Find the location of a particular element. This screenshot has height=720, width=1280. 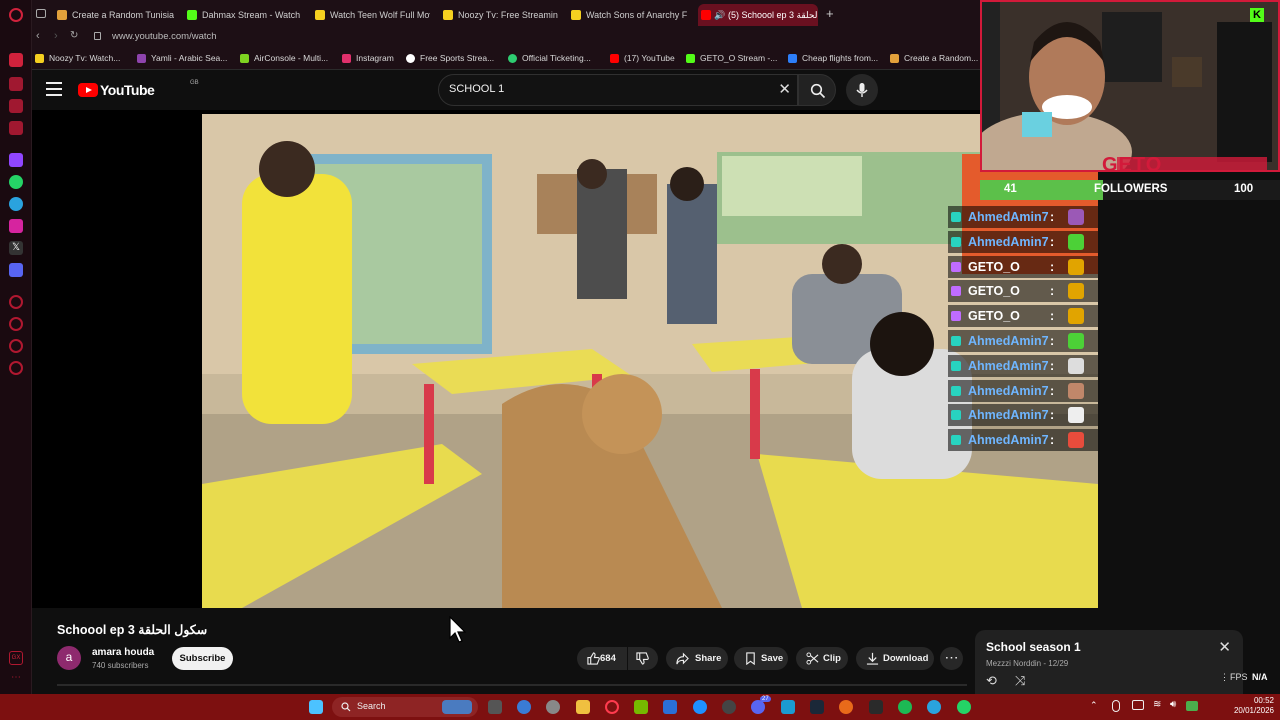

subscriber-count: 740 subscribers is located at coordinates (120, 665).